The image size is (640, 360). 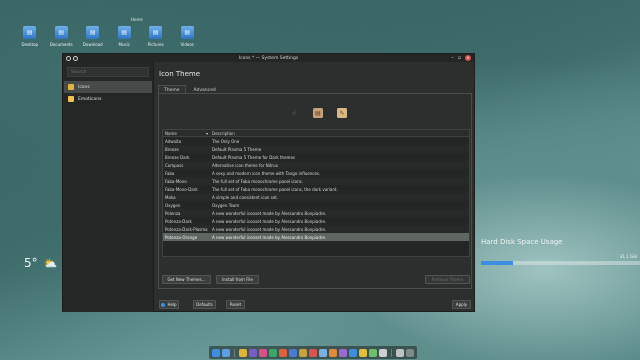 I want to click on settings-sidebar: Search Icons Emoticons, so click(x=108, y=187).